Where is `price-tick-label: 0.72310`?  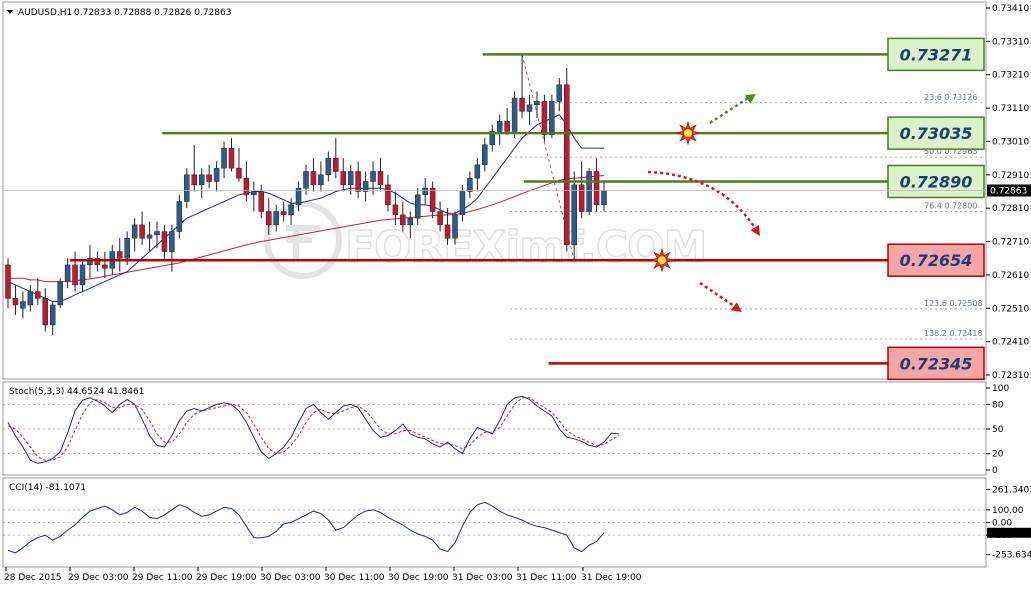 price-tick-label: 0.72310 is located at coordinates (1010, 376).